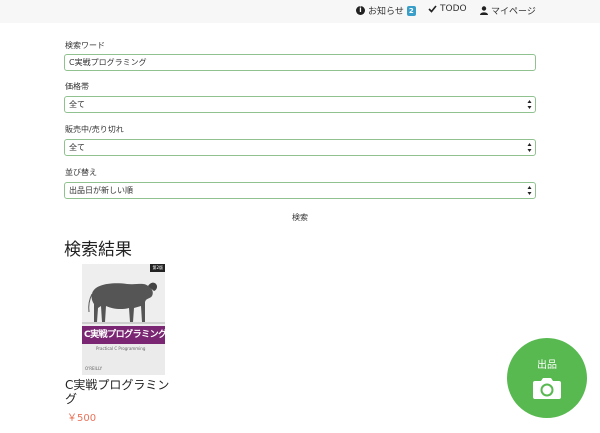 The image size is (600, 433). I want to click on product-price: ￥500, so click(82, 418).